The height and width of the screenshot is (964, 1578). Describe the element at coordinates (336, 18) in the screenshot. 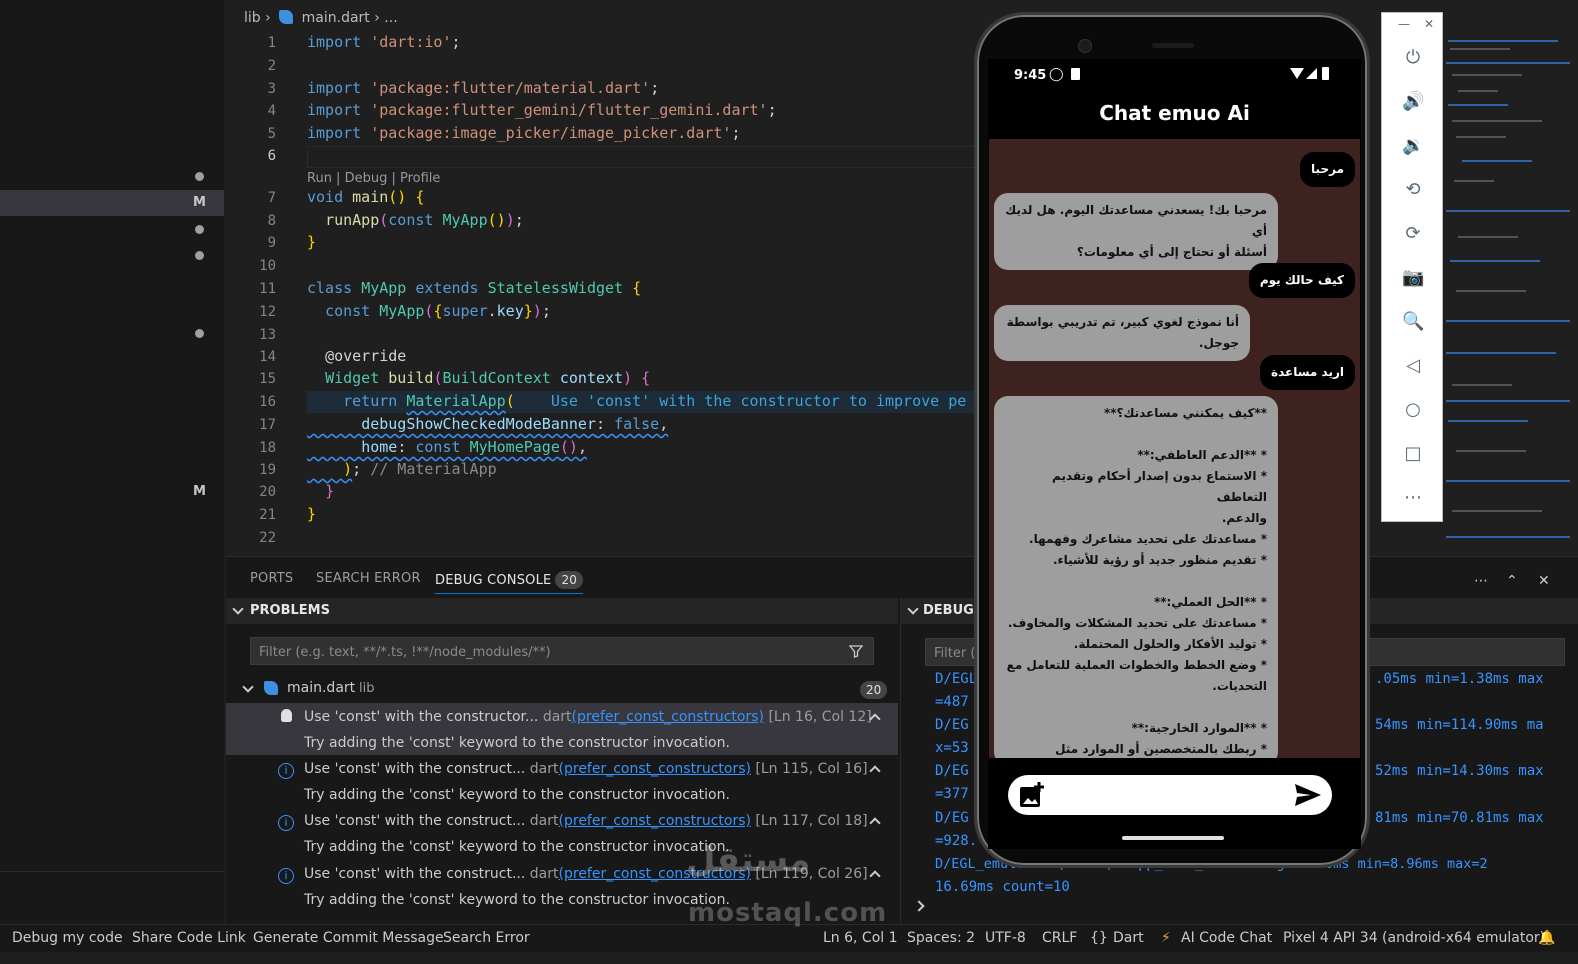

I see `breadcrumb-file: main.dart` at that location.